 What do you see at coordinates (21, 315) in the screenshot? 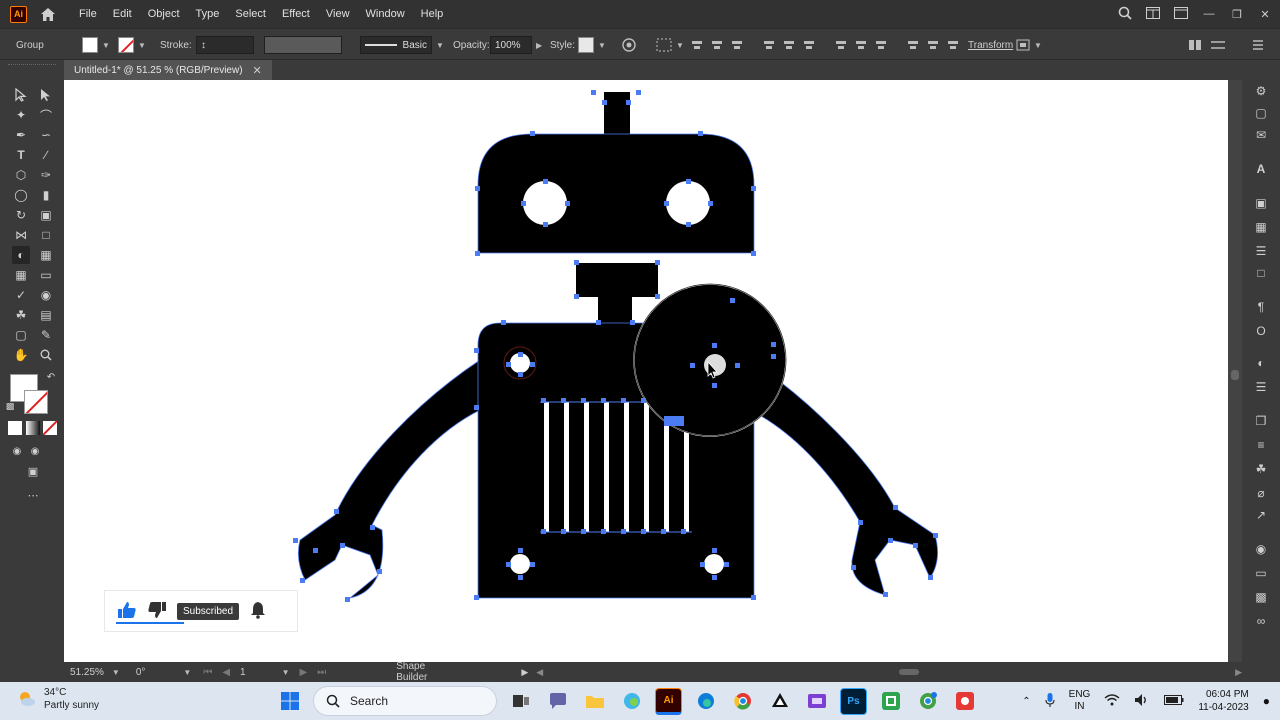
I see `symbol-sprayer-tool-icon: ☘` at bounding box center [21, 315].